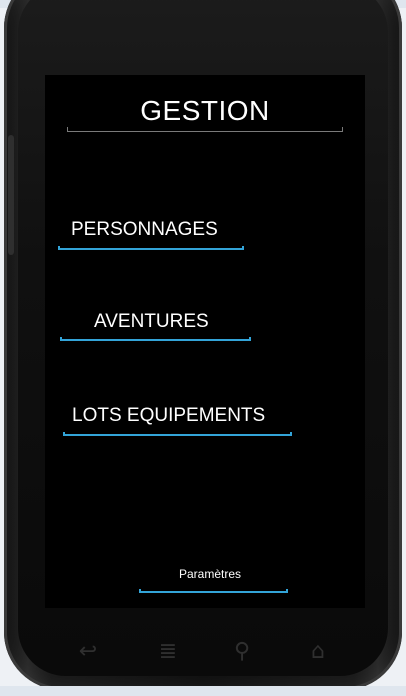 Image resolution: width=406 pixels, height=696 pixels. What do you see at coordinates (205, 110) in the screenshot?
I see `page-title: GESTION` at bounding box center [205, 110].